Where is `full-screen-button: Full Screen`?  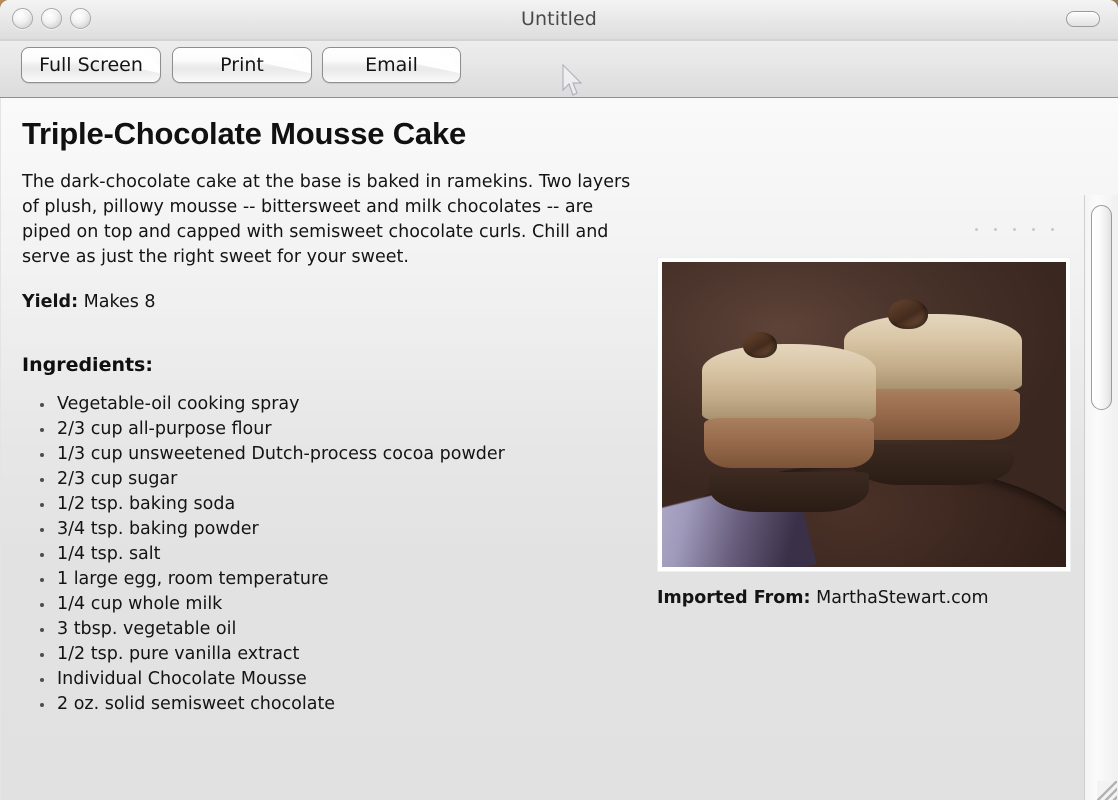
full-screen-button: Full Screen is located at coordinates (91, 65).